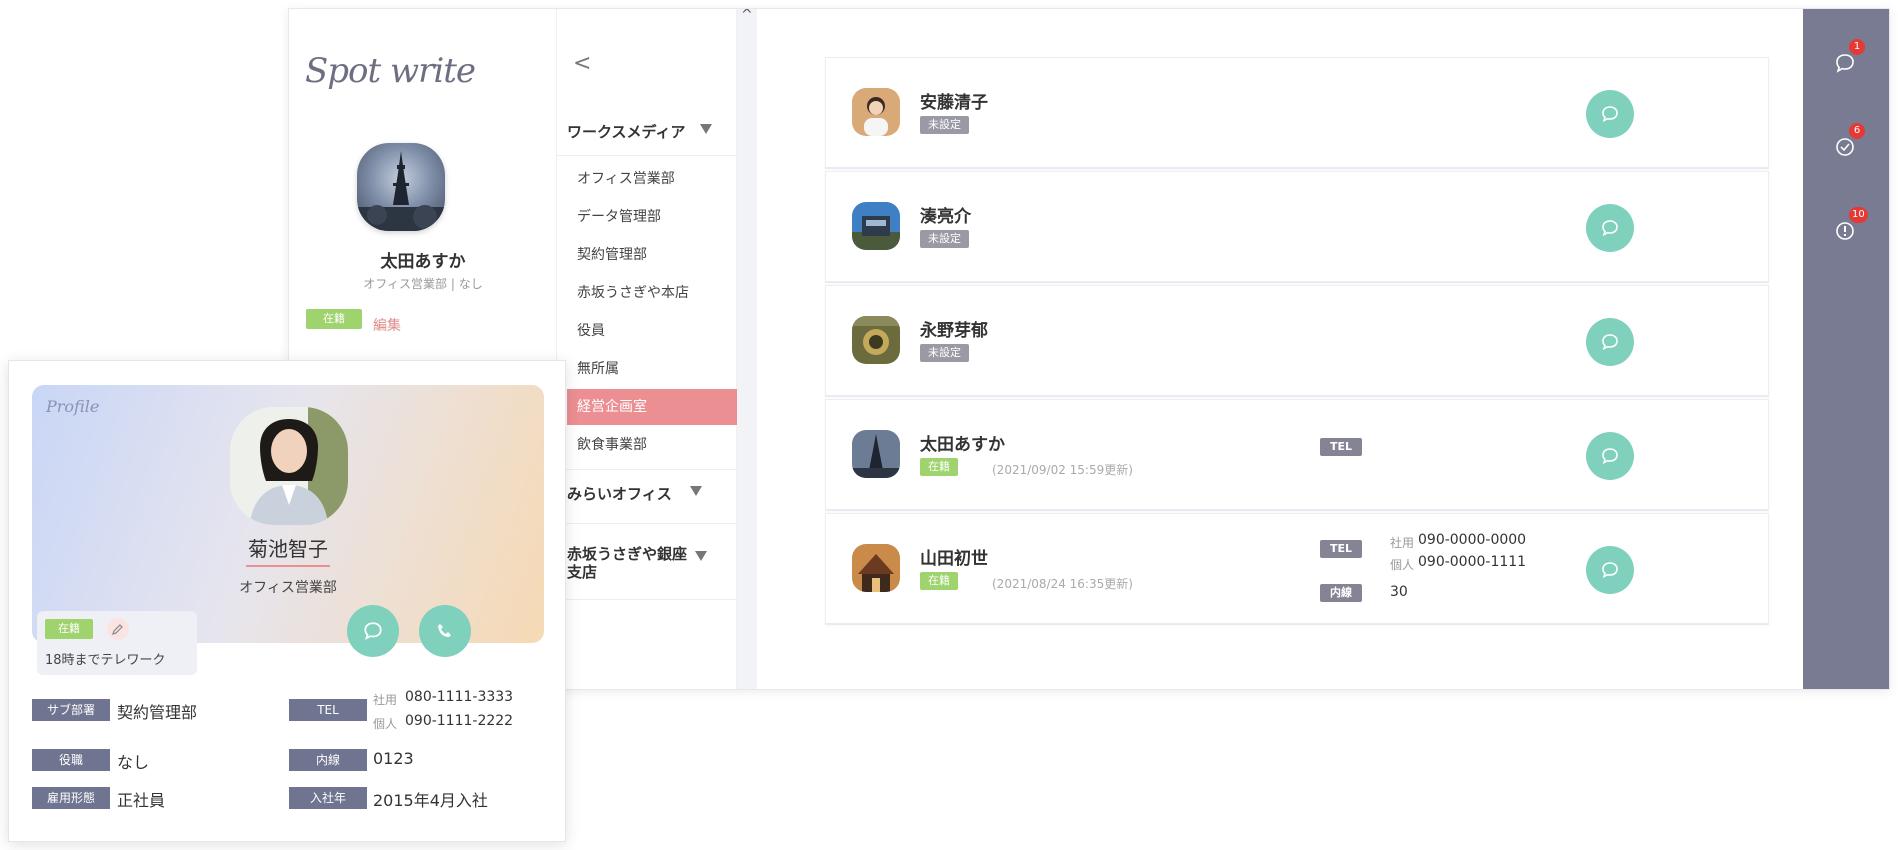  What do you see at coordinates (1297, 227) in the screenshot?
I see `member-row: 湊亮介 未設定` at bounding box center [1297, 227].